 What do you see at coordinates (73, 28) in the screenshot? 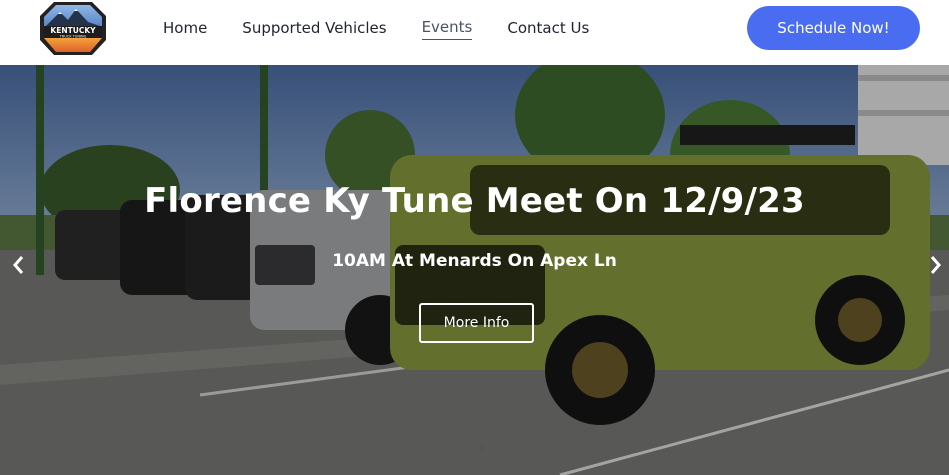
I see `site-logo: KENTUCKY TRUCK TUNING` at bounding box center [73, 28].